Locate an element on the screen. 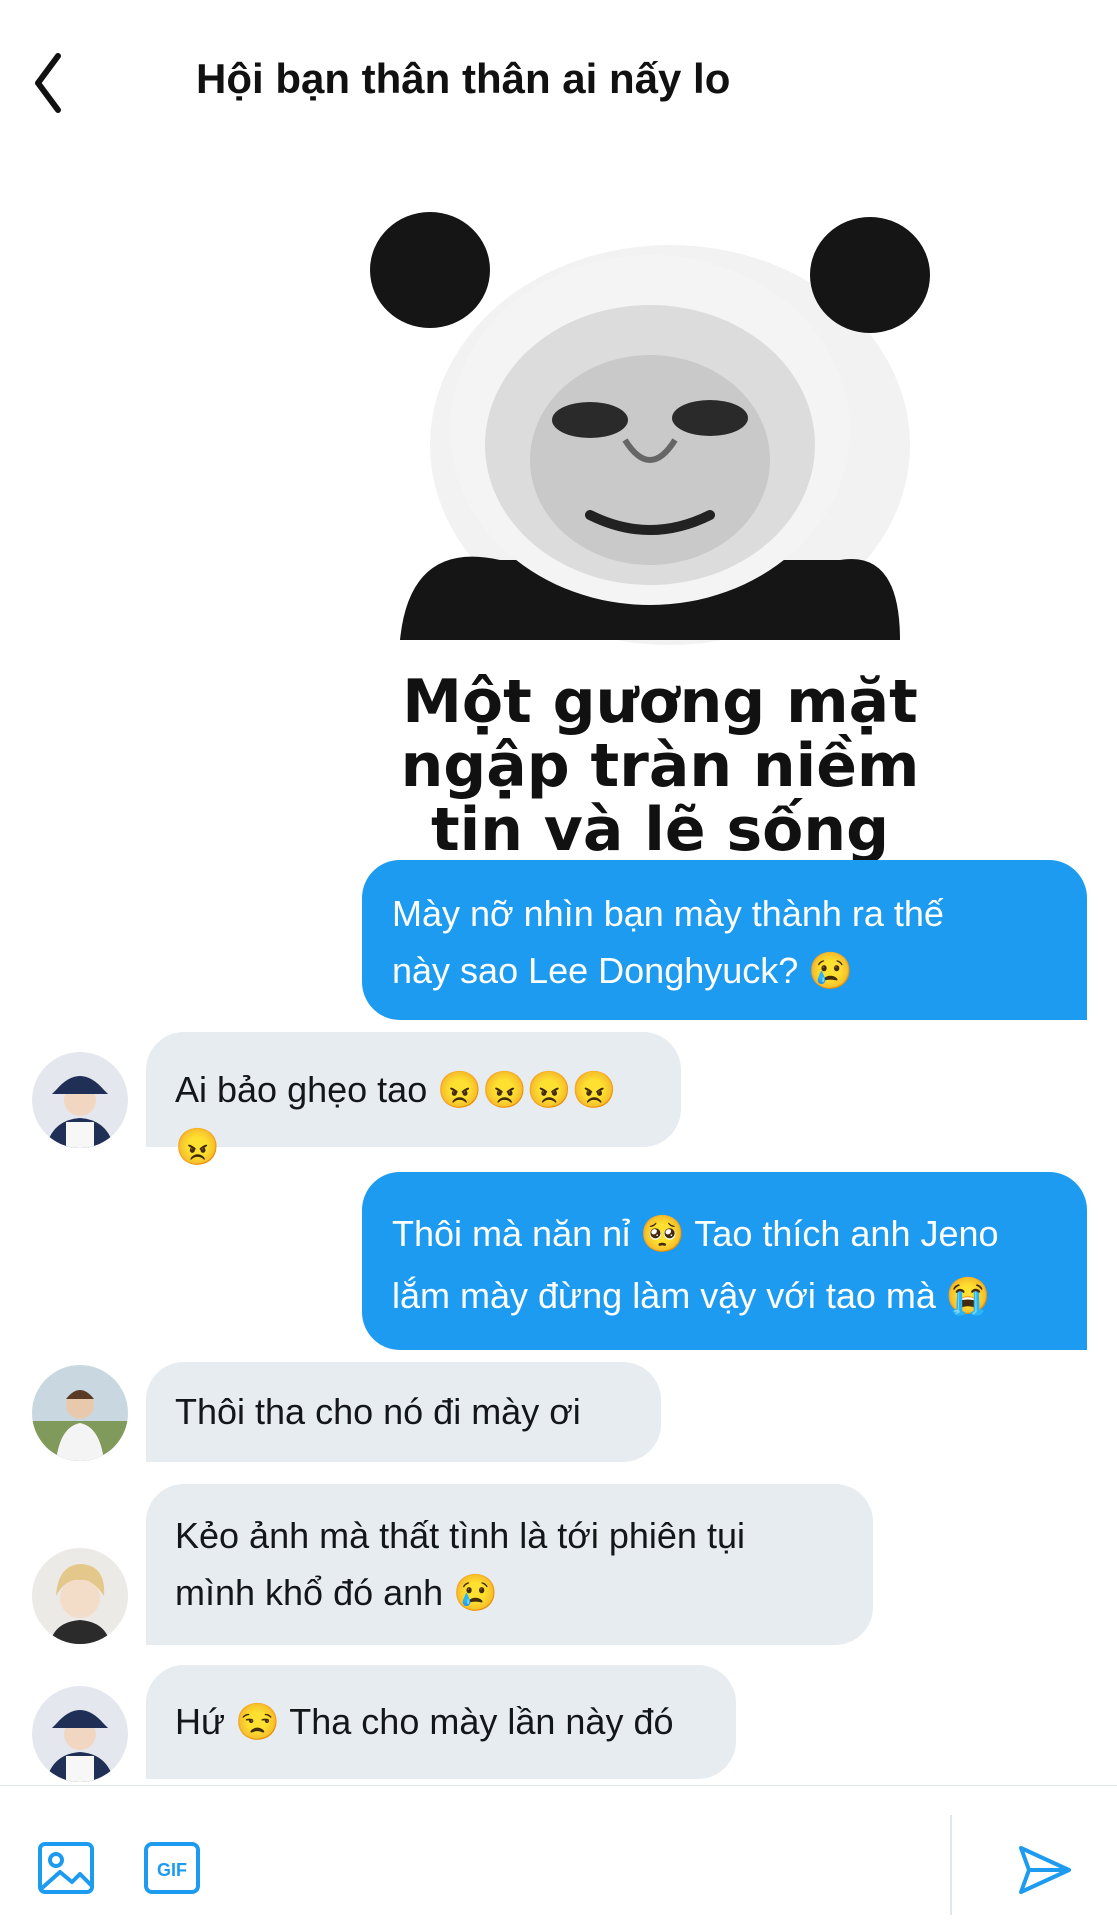 This screenshot has height=1921, width=1117. message-text-line: Mày nỡ nhìn bạn mày thành ra thế is located at coordinates (668, 913).